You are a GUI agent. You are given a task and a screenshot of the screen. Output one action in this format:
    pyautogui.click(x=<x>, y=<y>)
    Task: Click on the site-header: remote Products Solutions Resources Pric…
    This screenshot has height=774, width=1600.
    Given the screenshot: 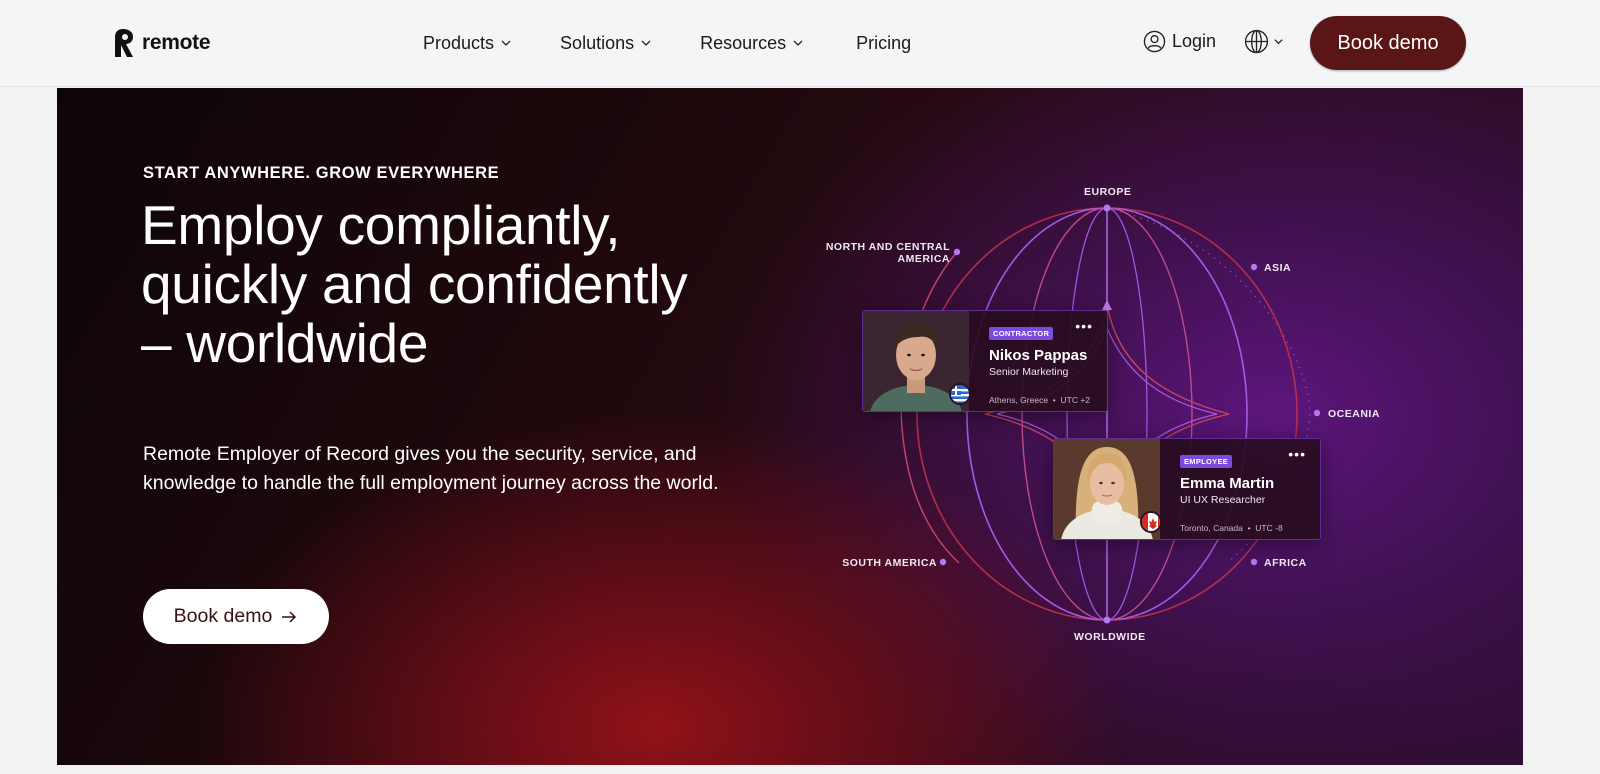 What is the action you would take?
    pyautogui.click(x=800, y=43)
    